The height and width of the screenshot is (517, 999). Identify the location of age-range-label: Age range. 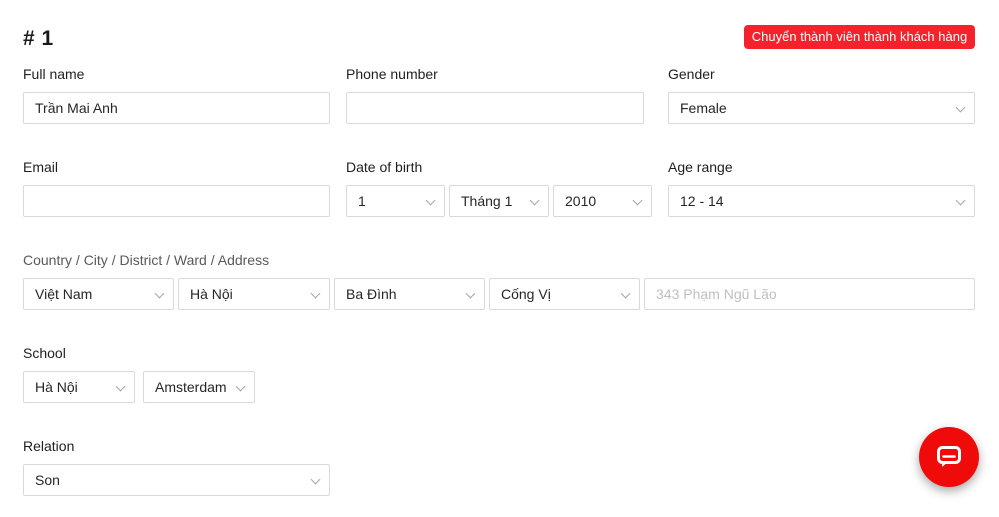
(700, 167).